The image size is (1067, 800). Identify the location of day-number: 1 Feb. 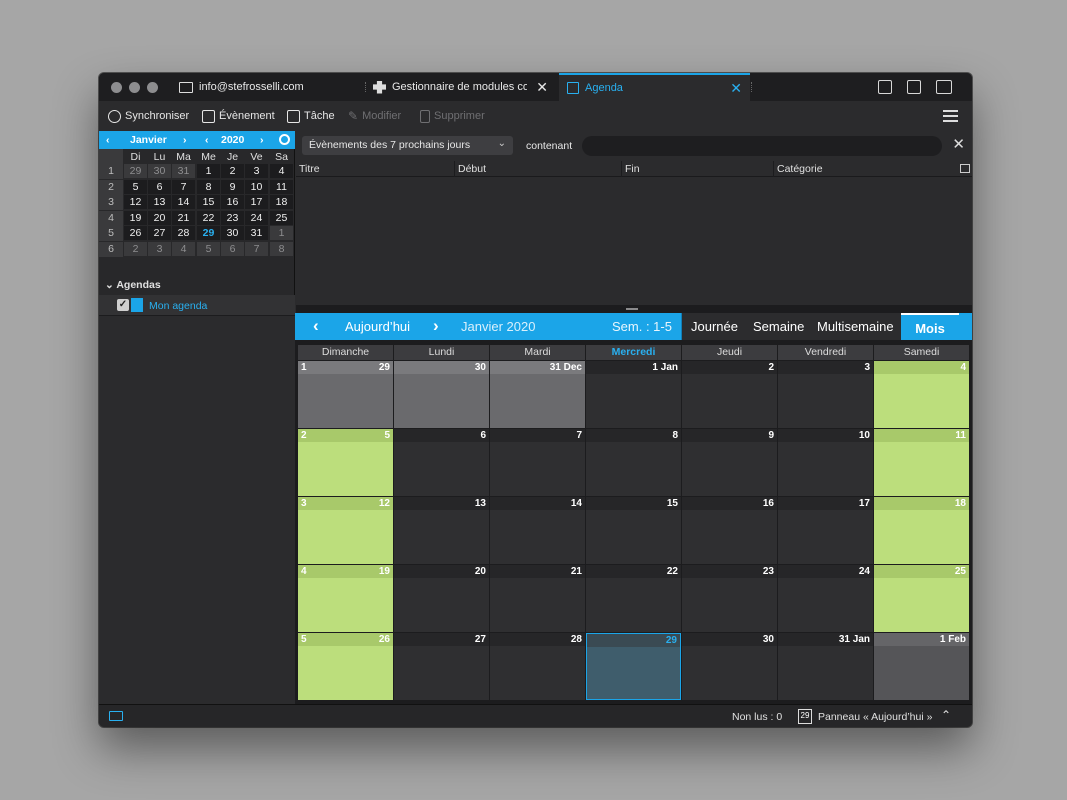
(953, 639).